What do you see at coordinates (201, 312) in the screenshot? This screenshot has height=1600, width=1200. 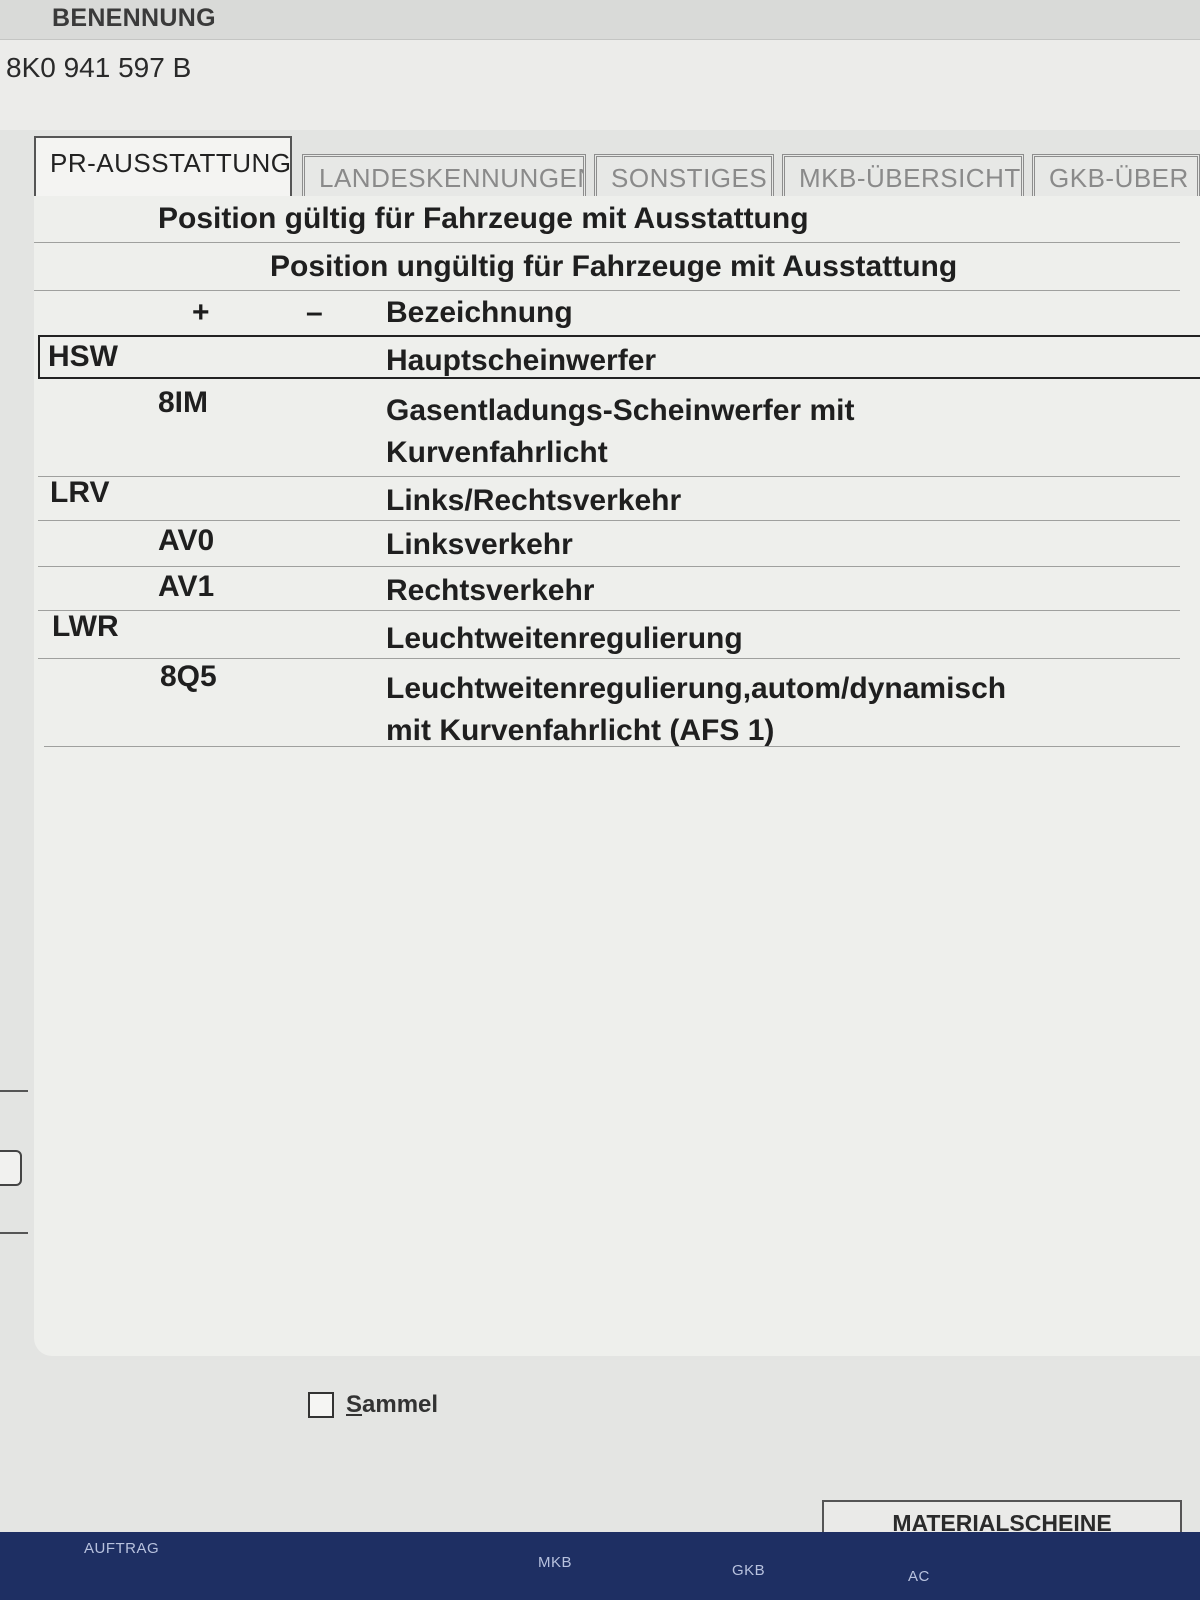 I see `column-plus-header: +` at bounding box center [201, 312].